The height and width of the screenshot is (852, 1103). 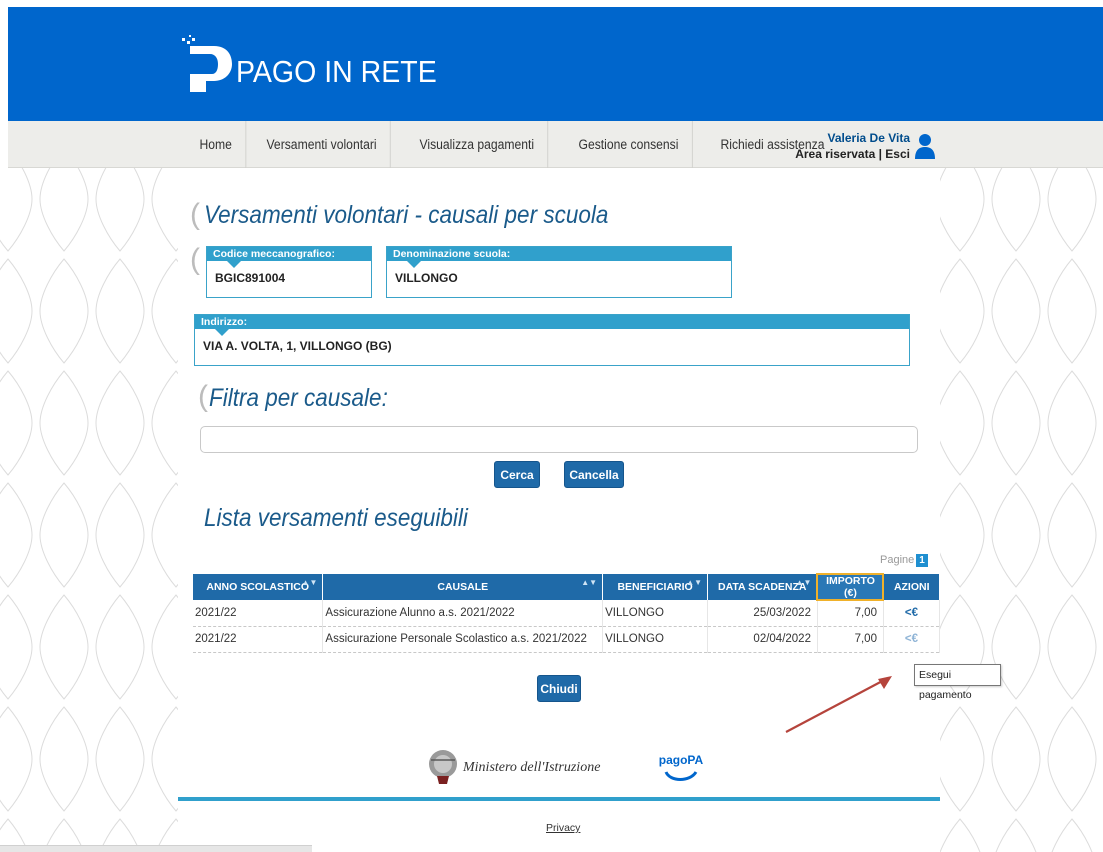 I want to click on top-strip, so click(x=551, y=3).